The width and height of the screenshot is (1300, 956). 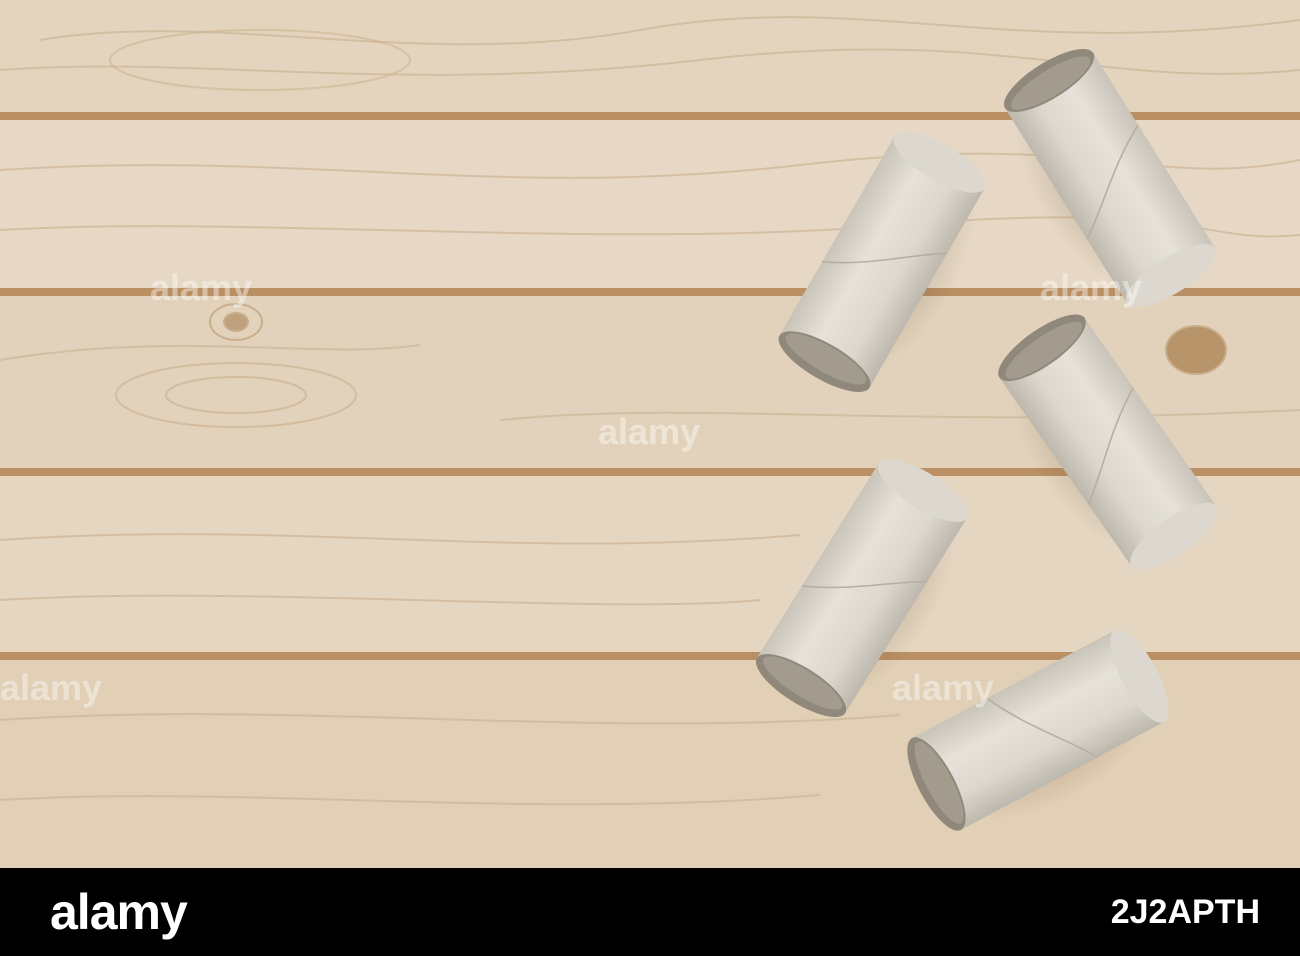 What do you see at coordinates (1185, 912) in the screenshot?
I see `image-id-label: 2J2APTH` at bounding box center [1185, 912].